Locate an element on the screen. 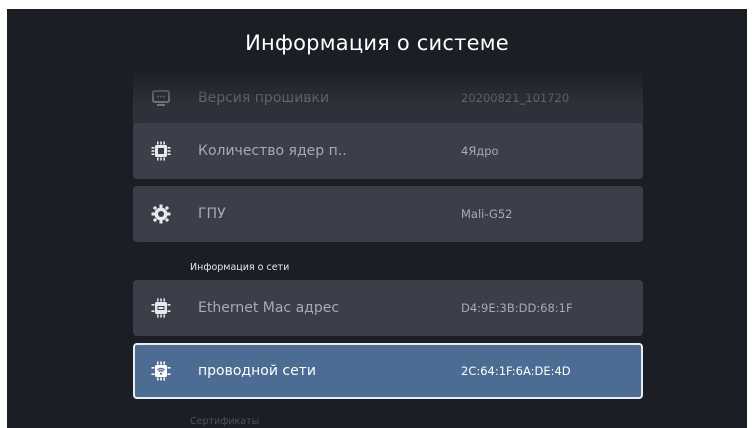 The image size is (753, 428). cpu-cores-label: Количество ядер п.. is located at coordinates (272, 151).